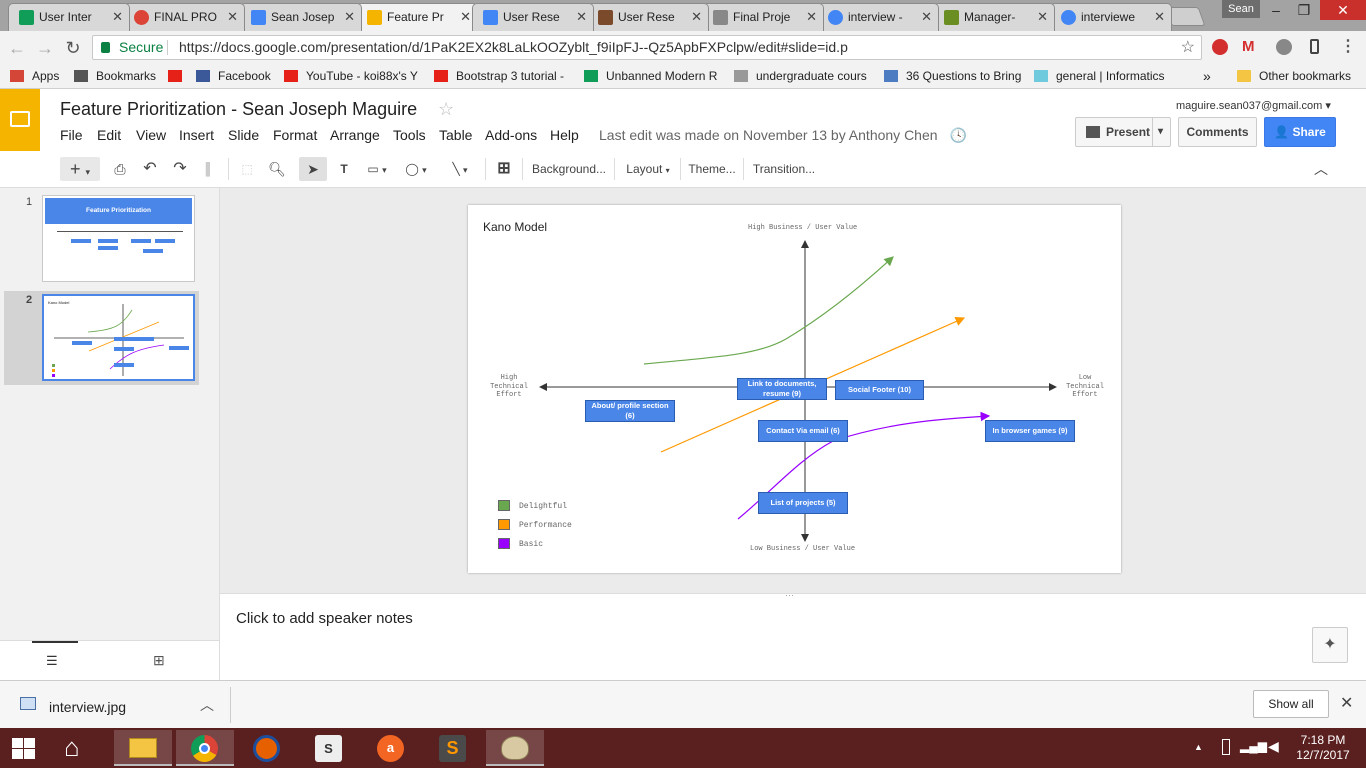  Describe the element at coordinates (277, 169) in the screenshot. I see `zoom-icon: 🔍︎` at that location.